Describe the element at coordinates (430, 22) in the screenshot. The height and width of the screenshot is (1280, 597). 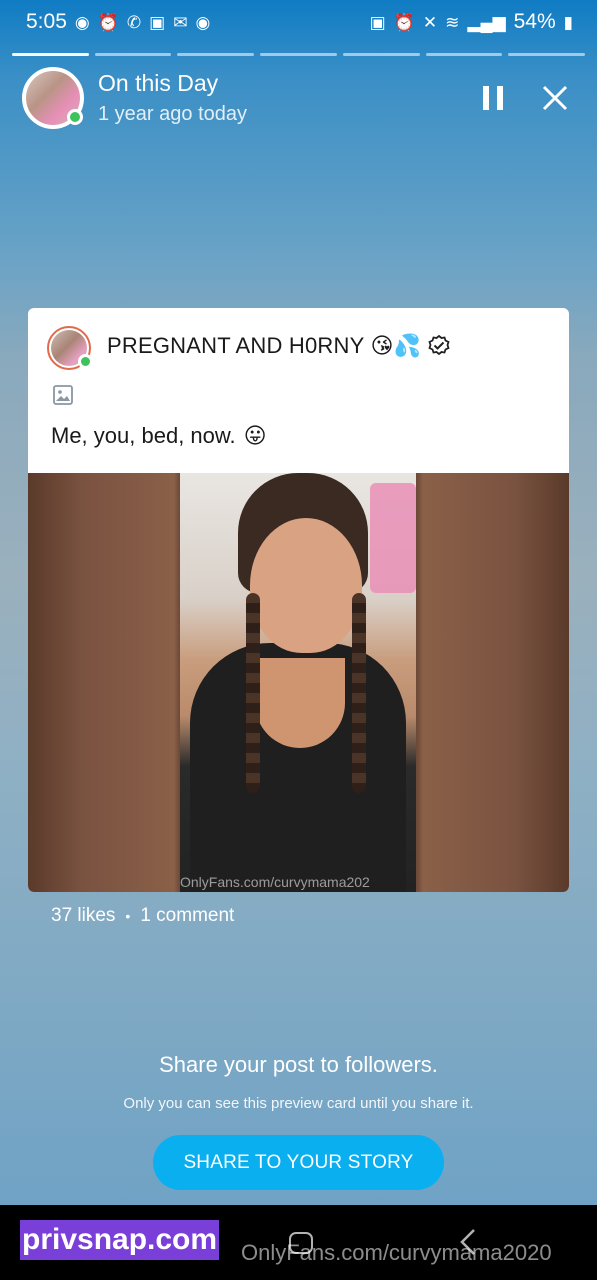
I see `mute-icon: ✕` at that location.